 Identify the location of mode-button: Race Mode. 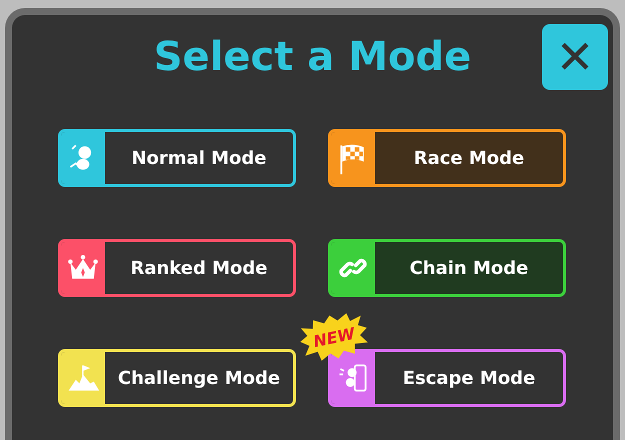
(447, 158).